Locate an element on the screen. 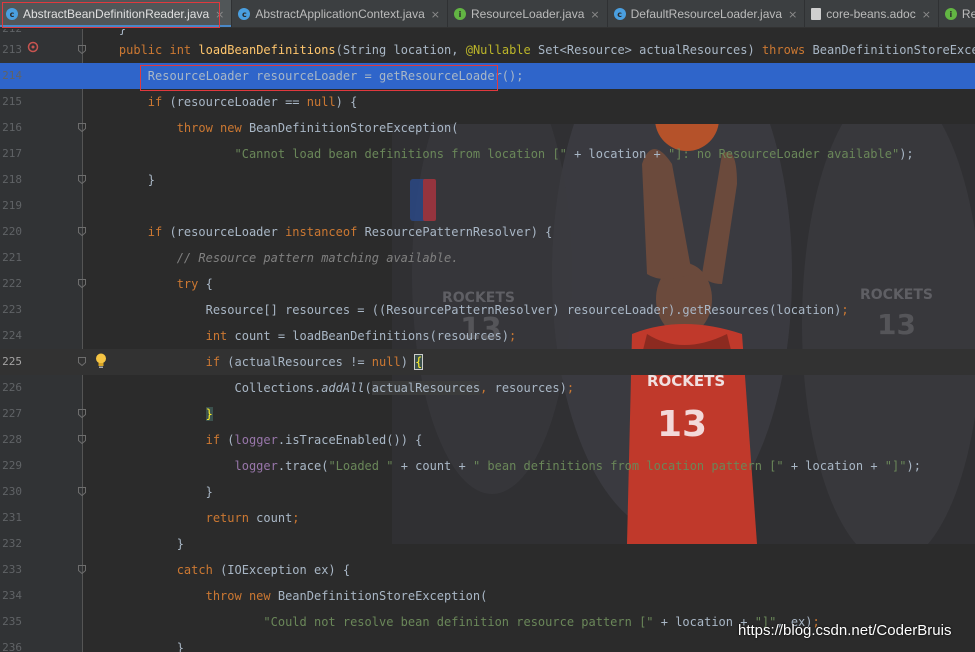 The width and height of the screenshot is (975, 652). tab-label: AbstractApplicationContext.java is located at coordinates (340, 14).